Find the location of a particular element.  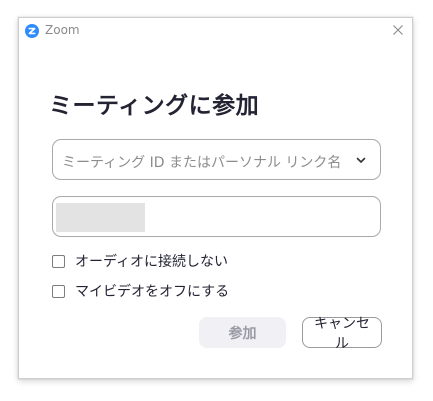

no-audio-option: オーディオに接続しない is located at coordinates (140, 261).